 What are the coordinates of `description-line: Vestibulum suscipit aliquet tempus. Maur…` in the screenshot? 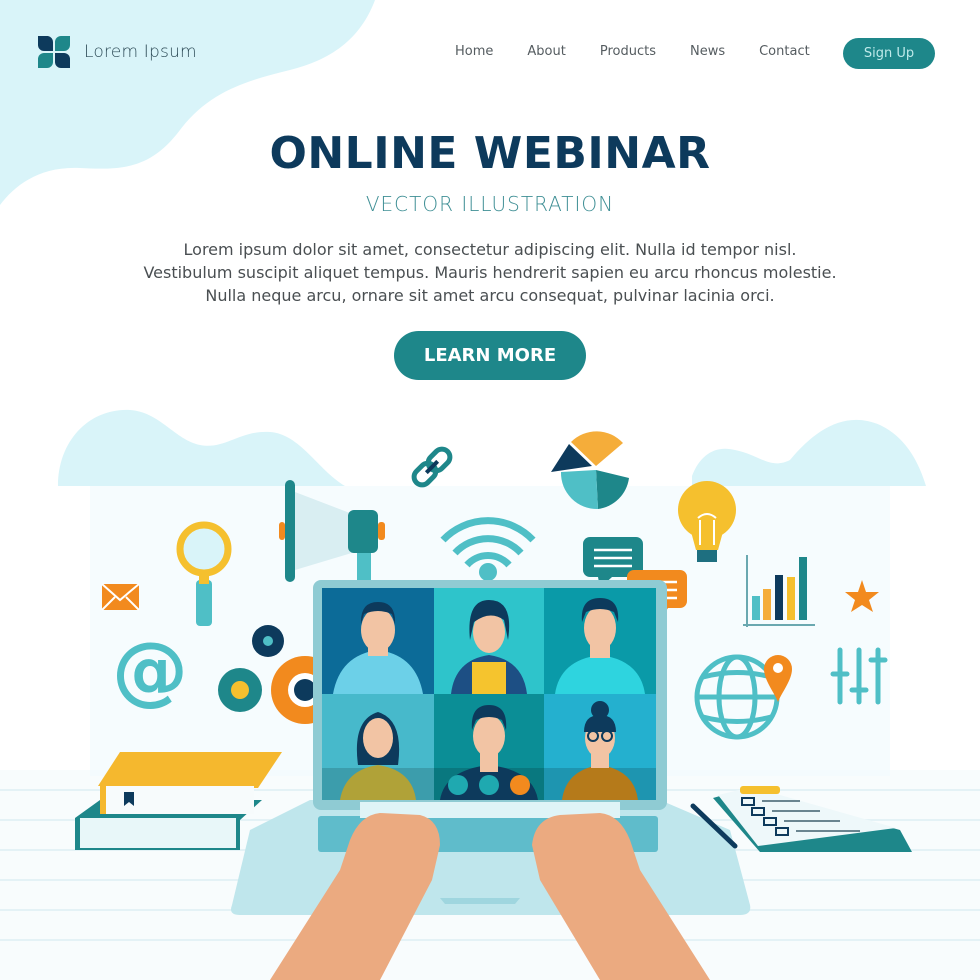 It's located at (490, 272).